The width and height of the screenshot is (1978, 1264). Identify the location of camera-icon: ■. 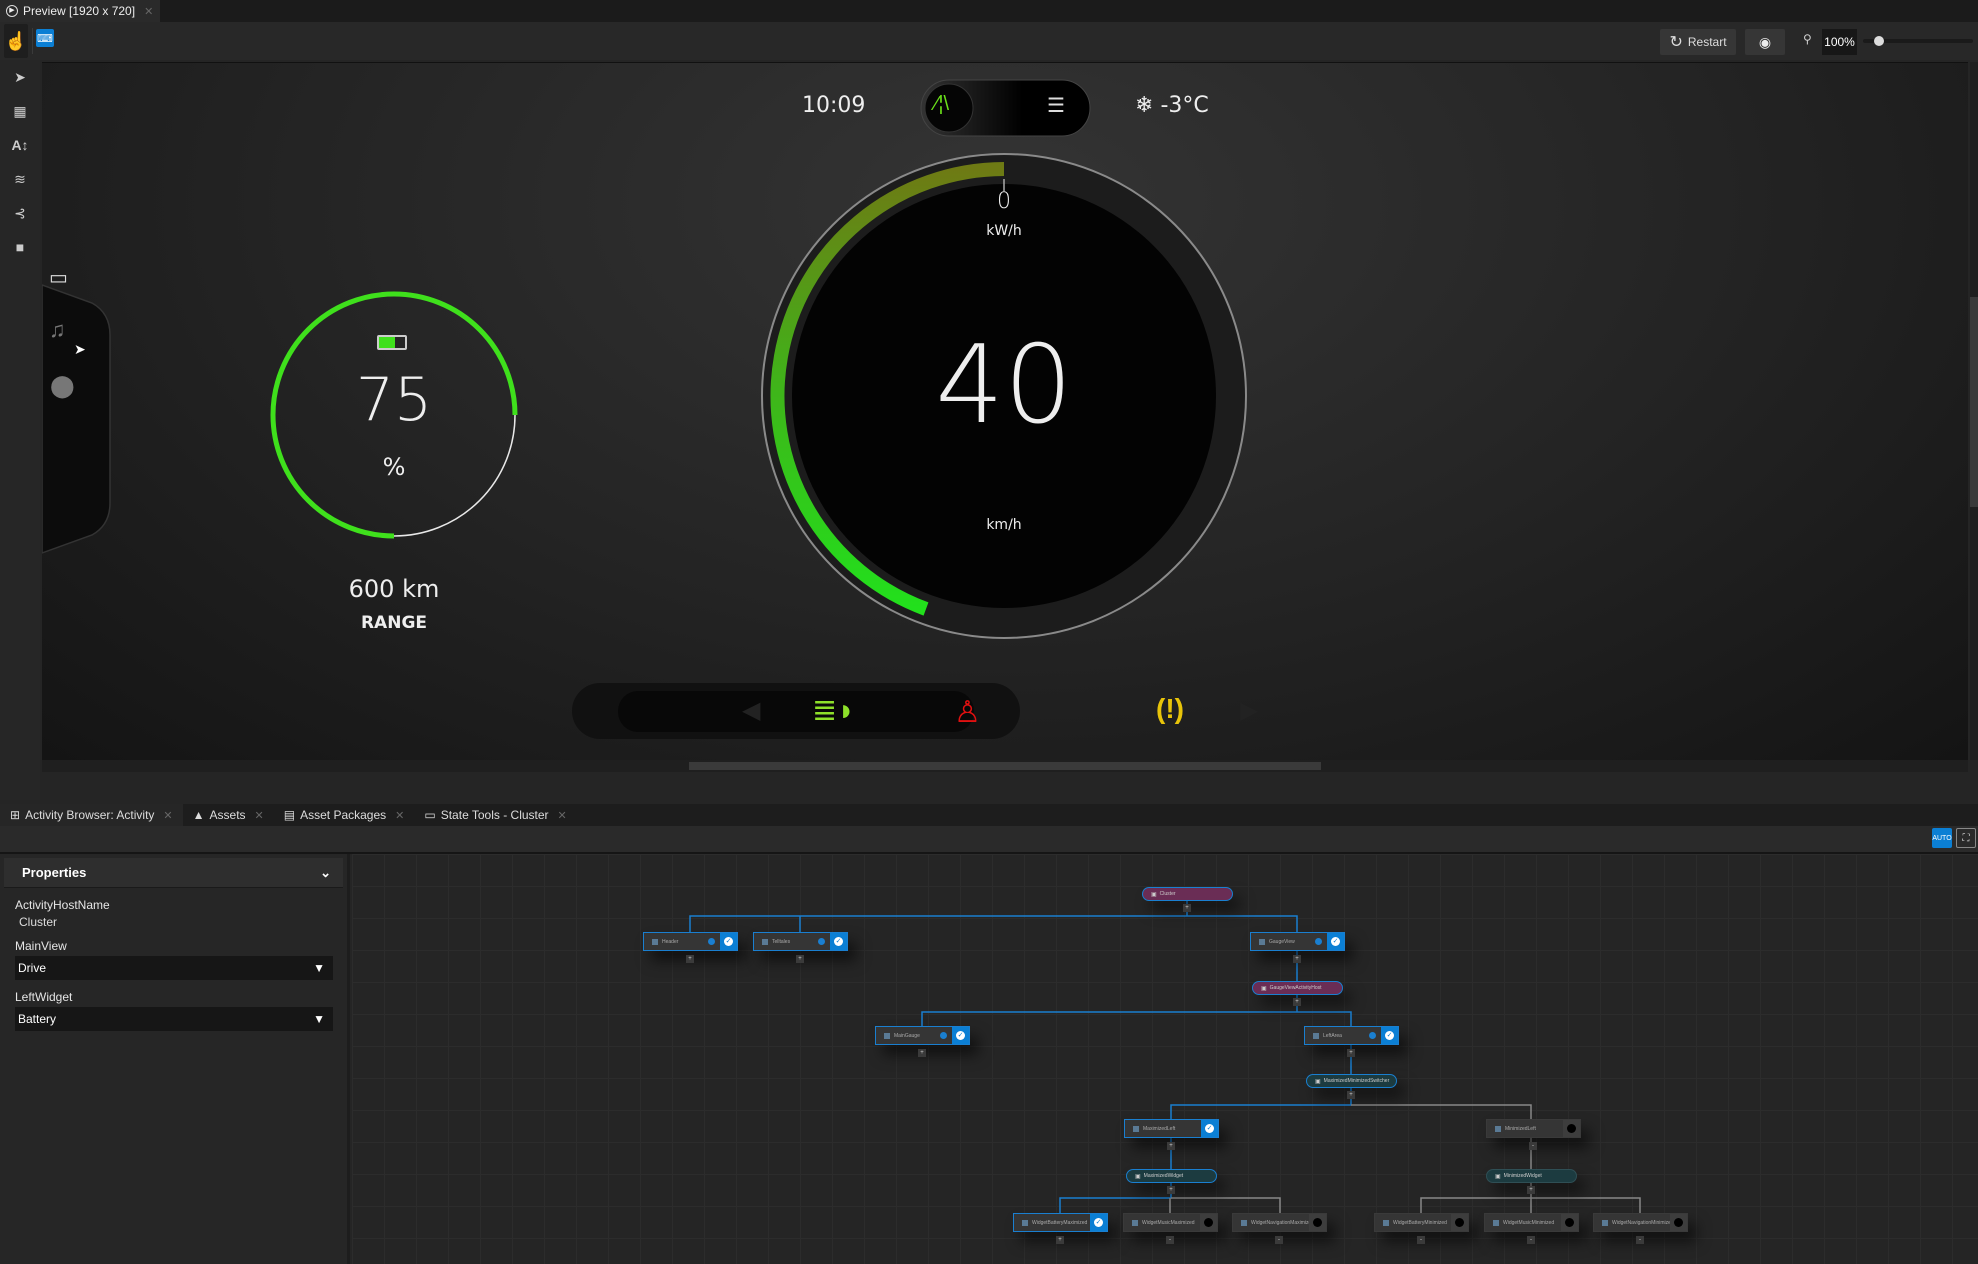
(20, 247).